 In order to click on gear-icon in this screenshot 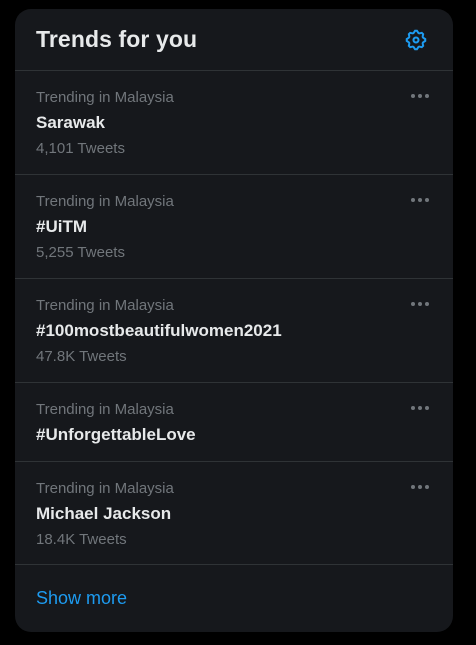, I will do `click(416, 39)`.